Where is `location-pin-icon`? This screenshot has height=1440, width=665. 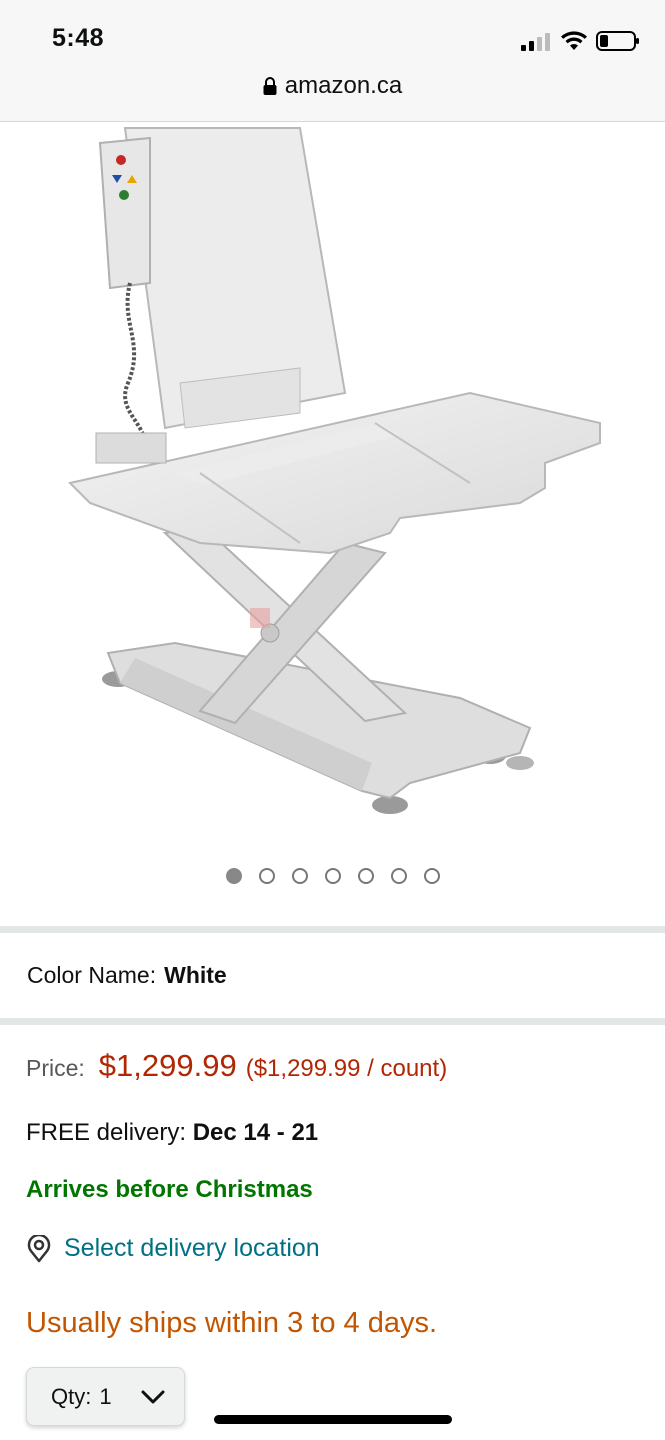 location-pin-icon is located at coordinates (39, 1248).